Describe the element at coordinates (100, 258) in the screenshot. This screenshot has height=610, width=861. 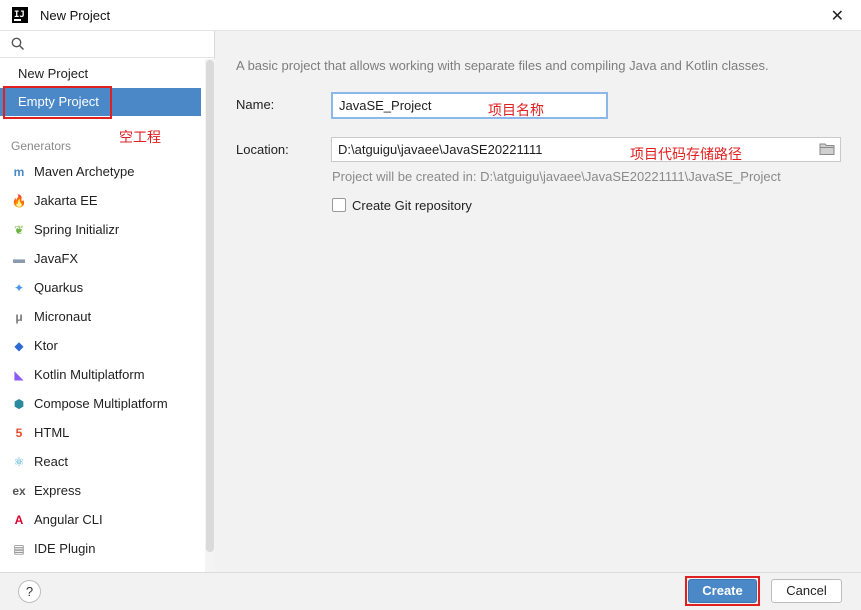
I see `generator-item: ▬ JavaFX` at that location.